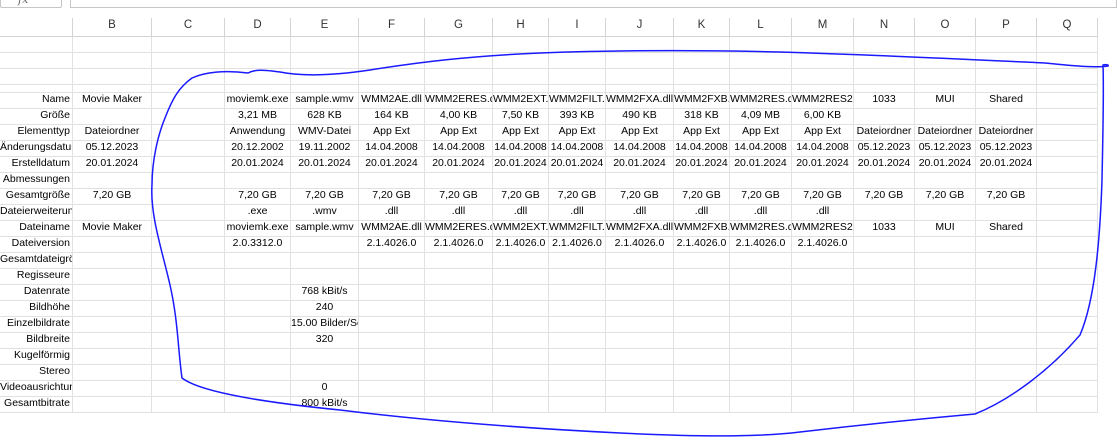 This screenshot has width=1117, height=440. Describe the element at coordinates (36, 389) in the screenshot. I see `row-label: Videoausrichtung` at that location.